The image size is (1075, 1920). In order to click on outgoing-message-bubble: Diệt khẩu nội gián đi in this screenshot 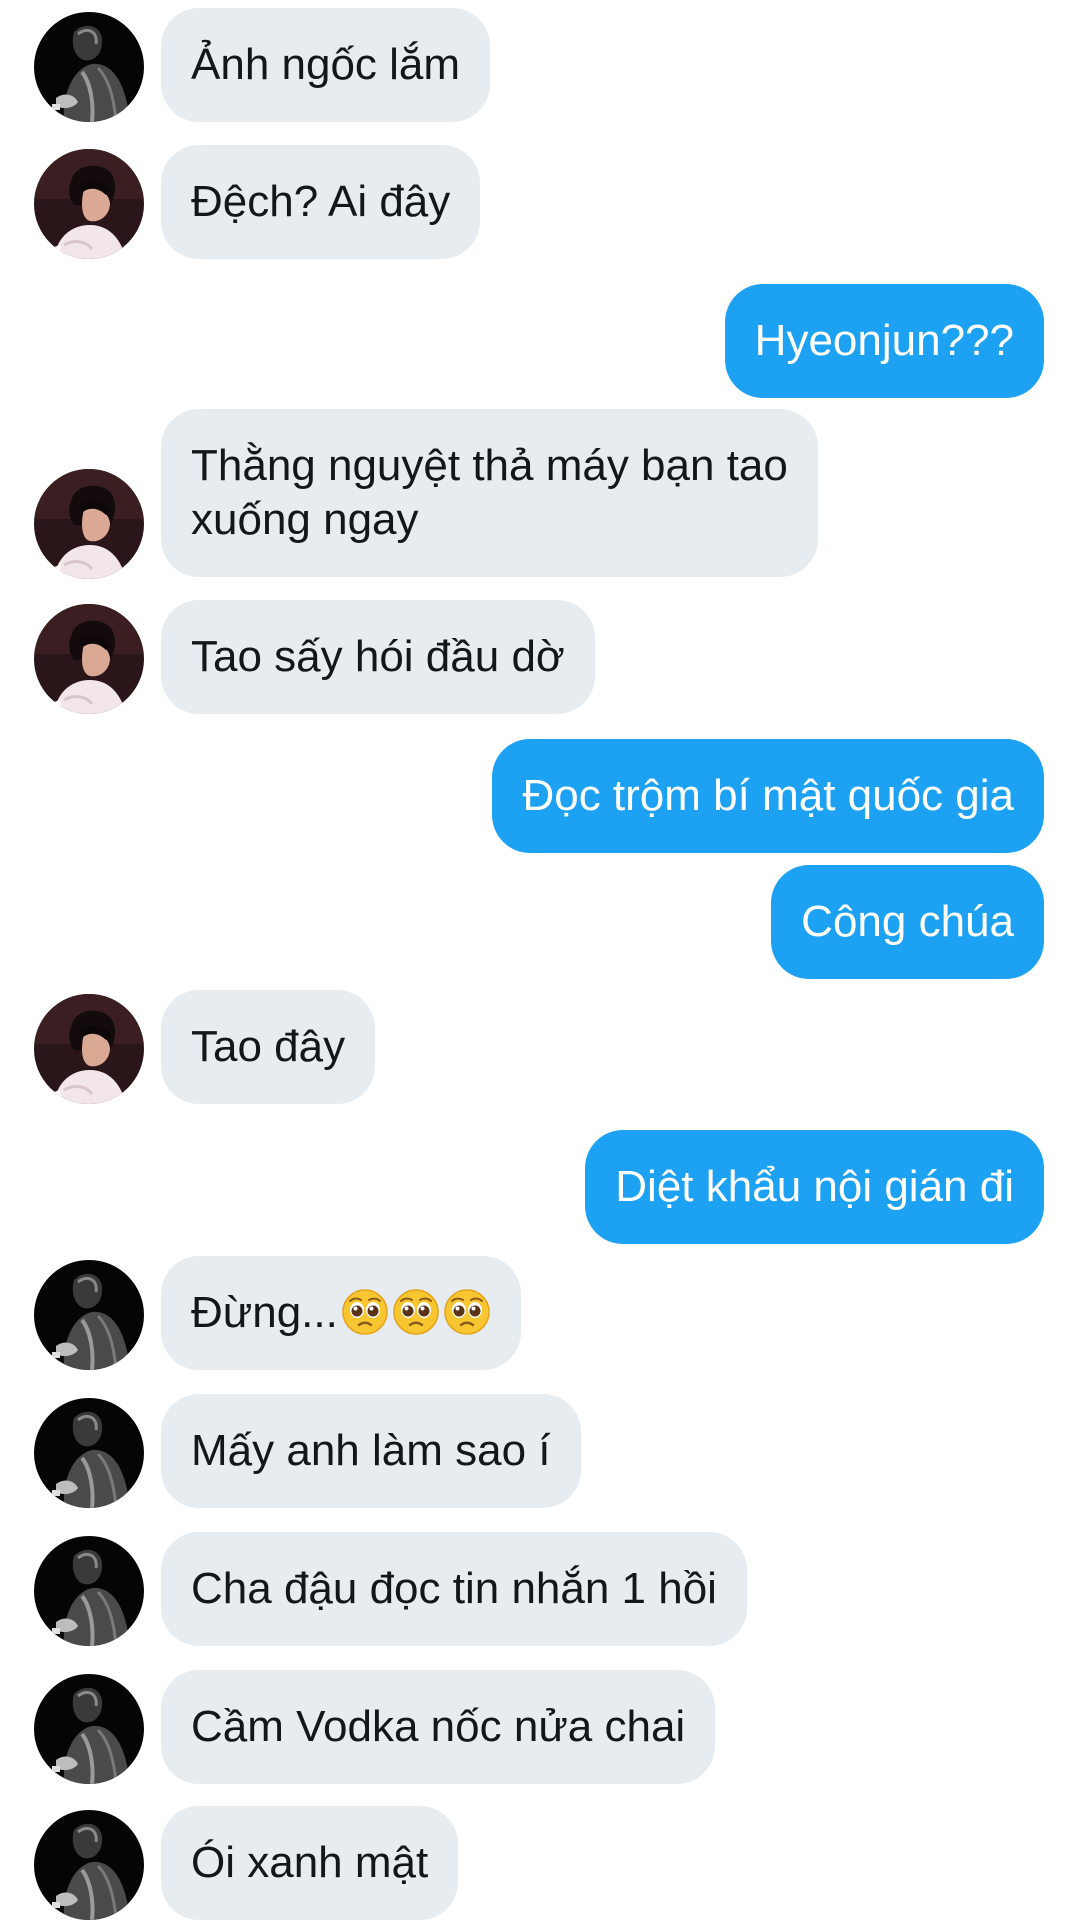, I will do `click(814, 1187)`.